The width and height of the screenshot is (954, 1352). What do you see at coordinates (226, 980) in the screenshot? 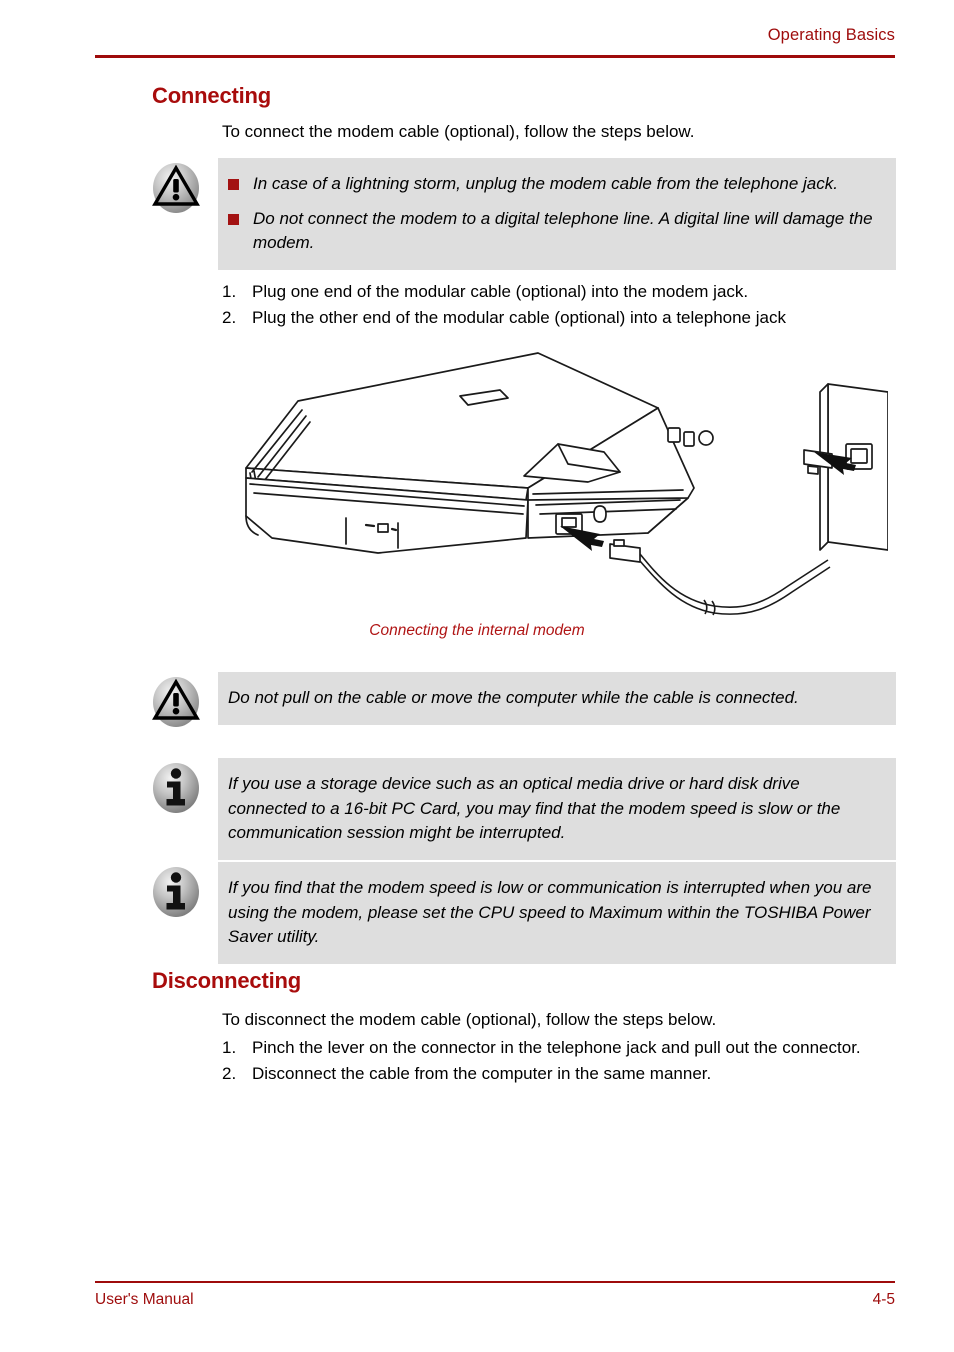
I see `section-title-disconnecting: Disconnecting` at bounding box center [226, 980].